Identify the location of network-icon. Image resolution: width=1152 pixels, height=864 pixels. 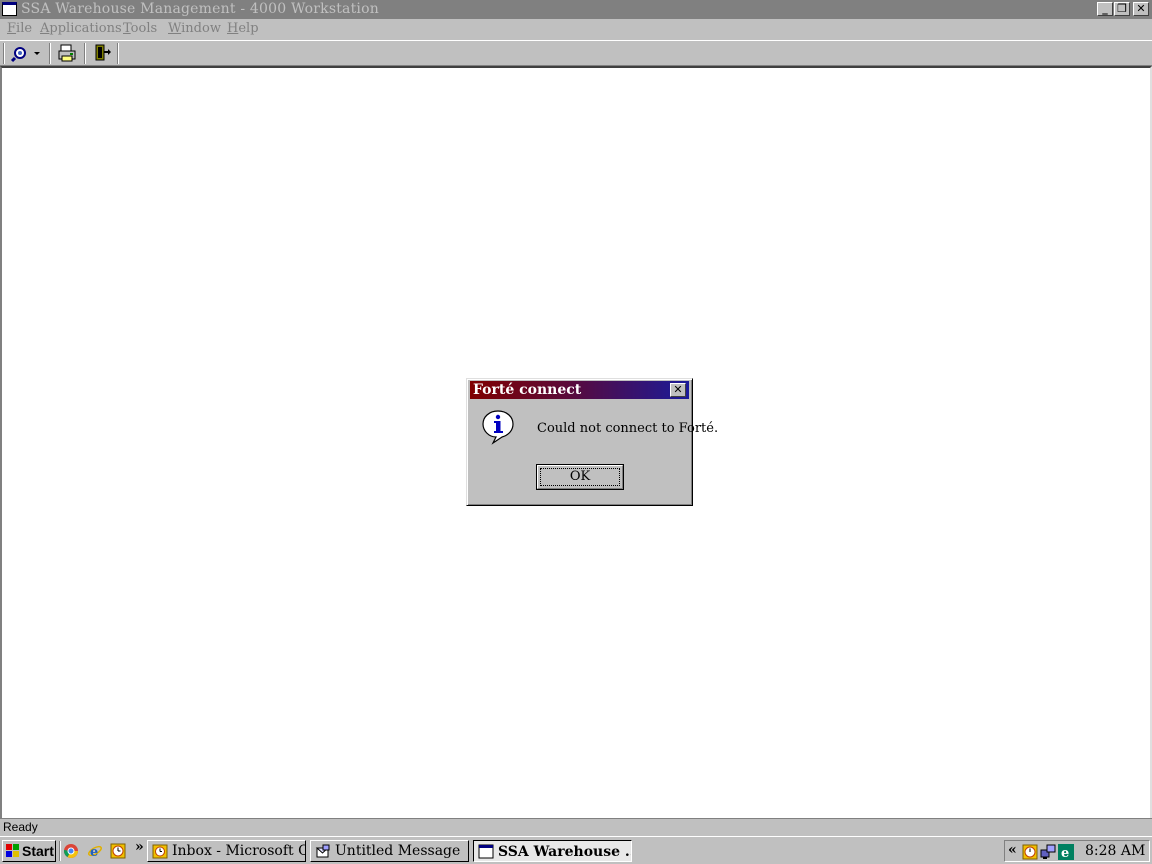
(1048, 852).